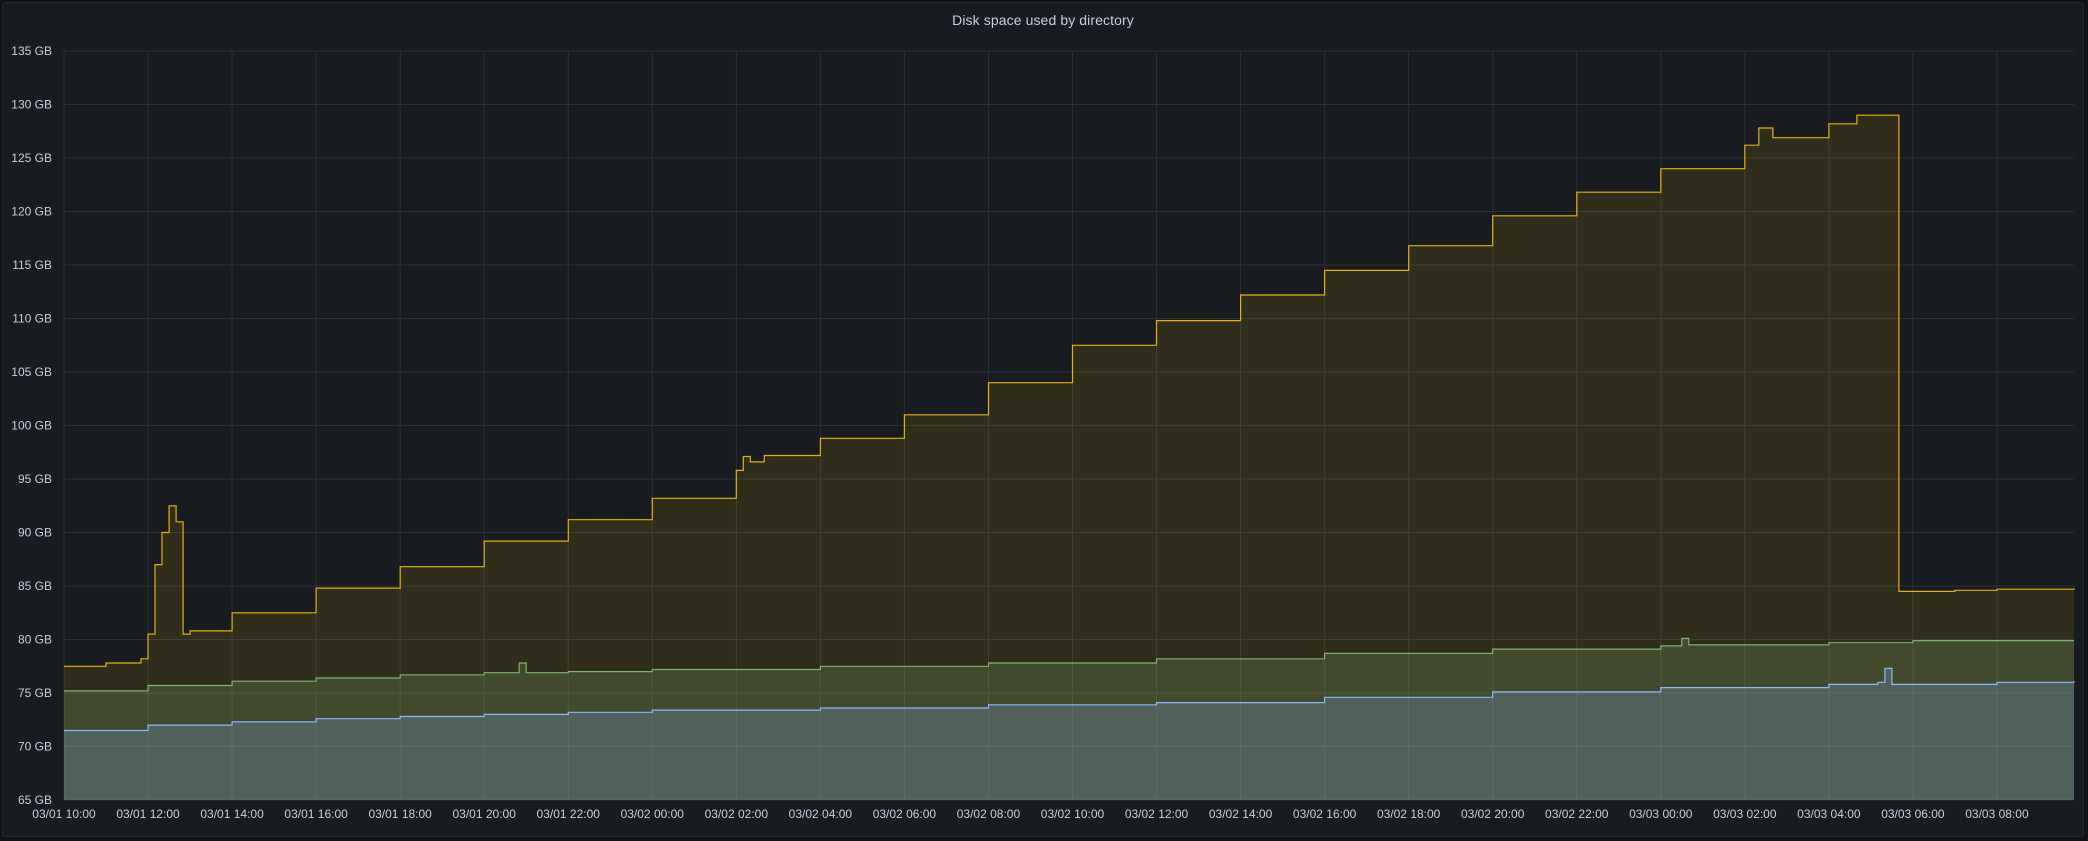 The height and width of the screenshot is (841, 2088). I want to click on y-tick-label: 70 GB, so click(35, 747).